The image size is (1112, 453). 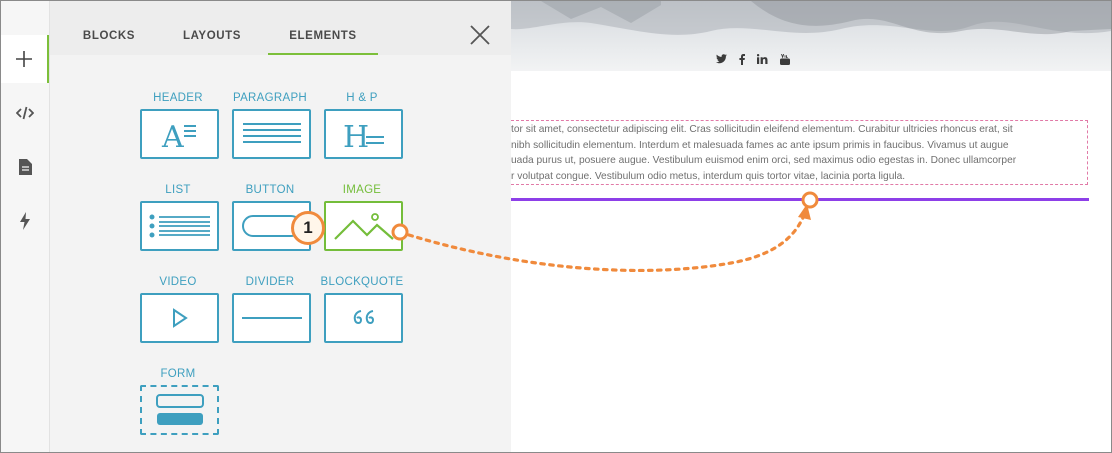 What do you see at coordinates (179, 409) in the screenshot?
I see `form-icon` at bounding box center [179, 409].